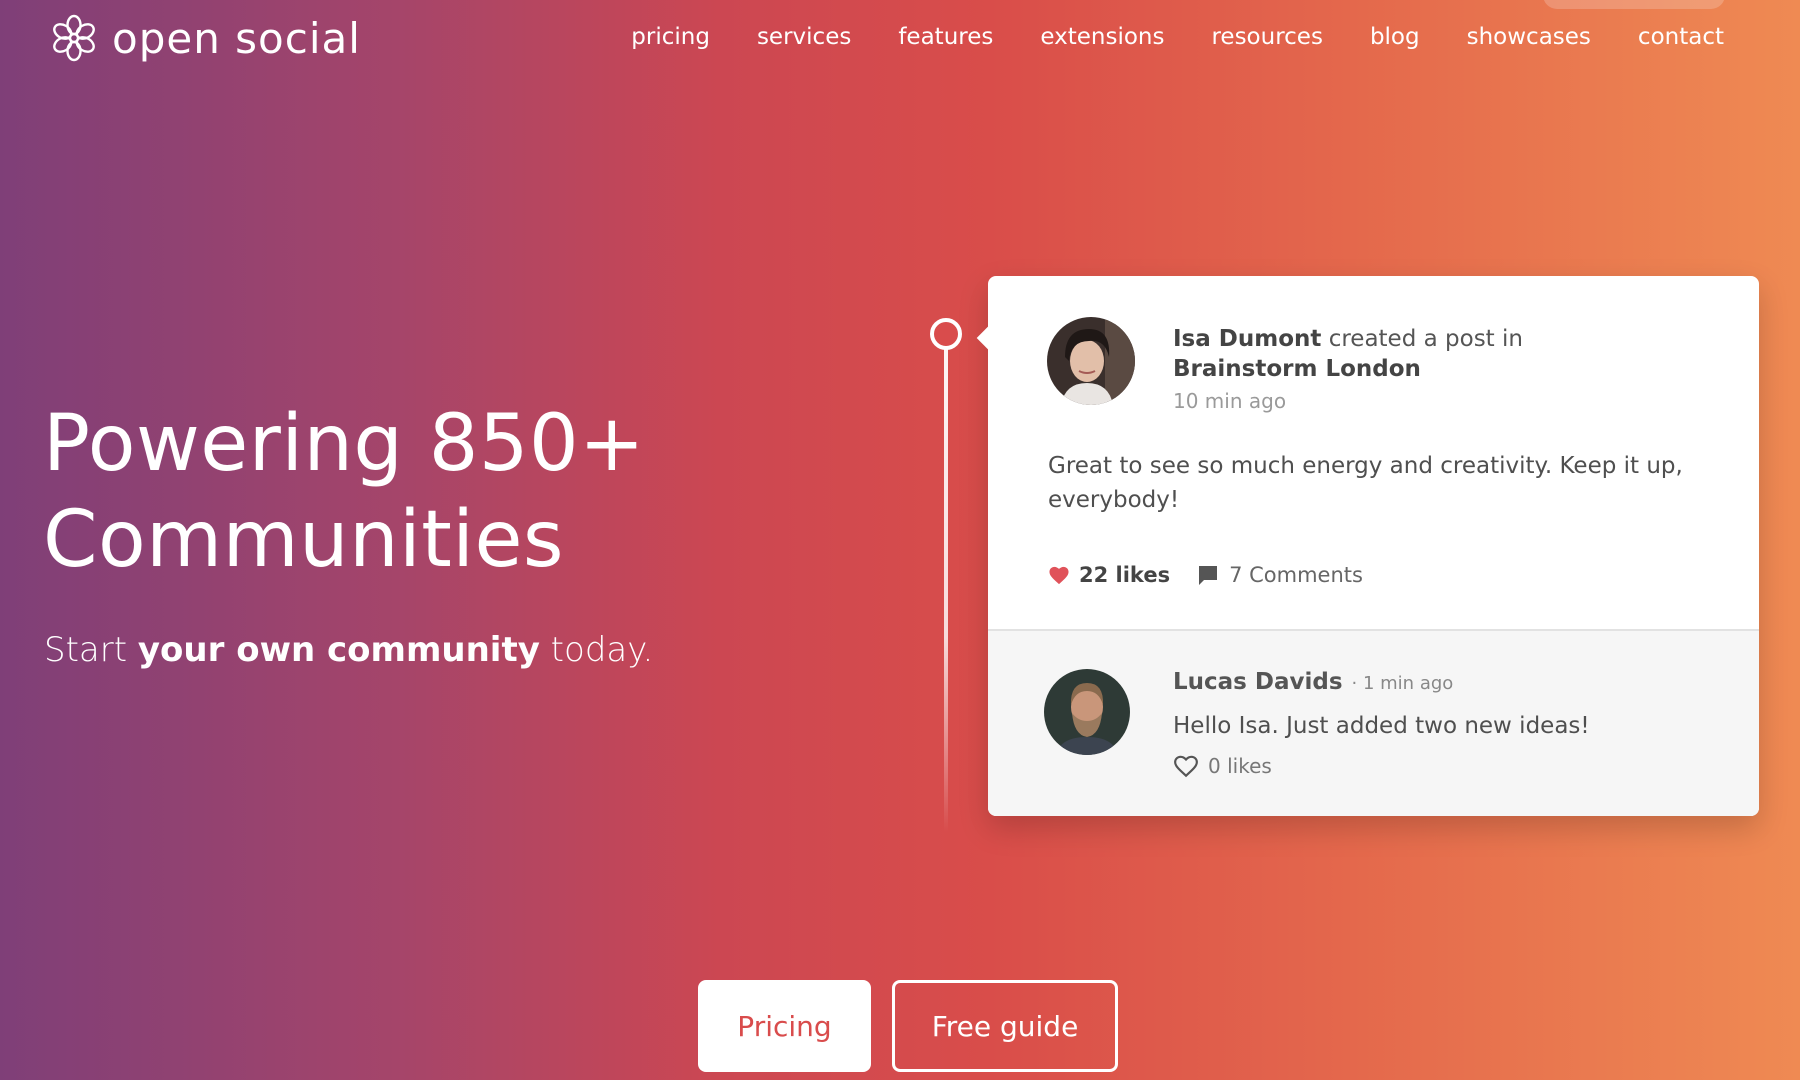 This screenshot has width=1800, height=1080. What do you see at coordinates (338, 650) in the screenshot?
I see `hero-subtitle-bold: your own community` at bounding box center [338, 650].